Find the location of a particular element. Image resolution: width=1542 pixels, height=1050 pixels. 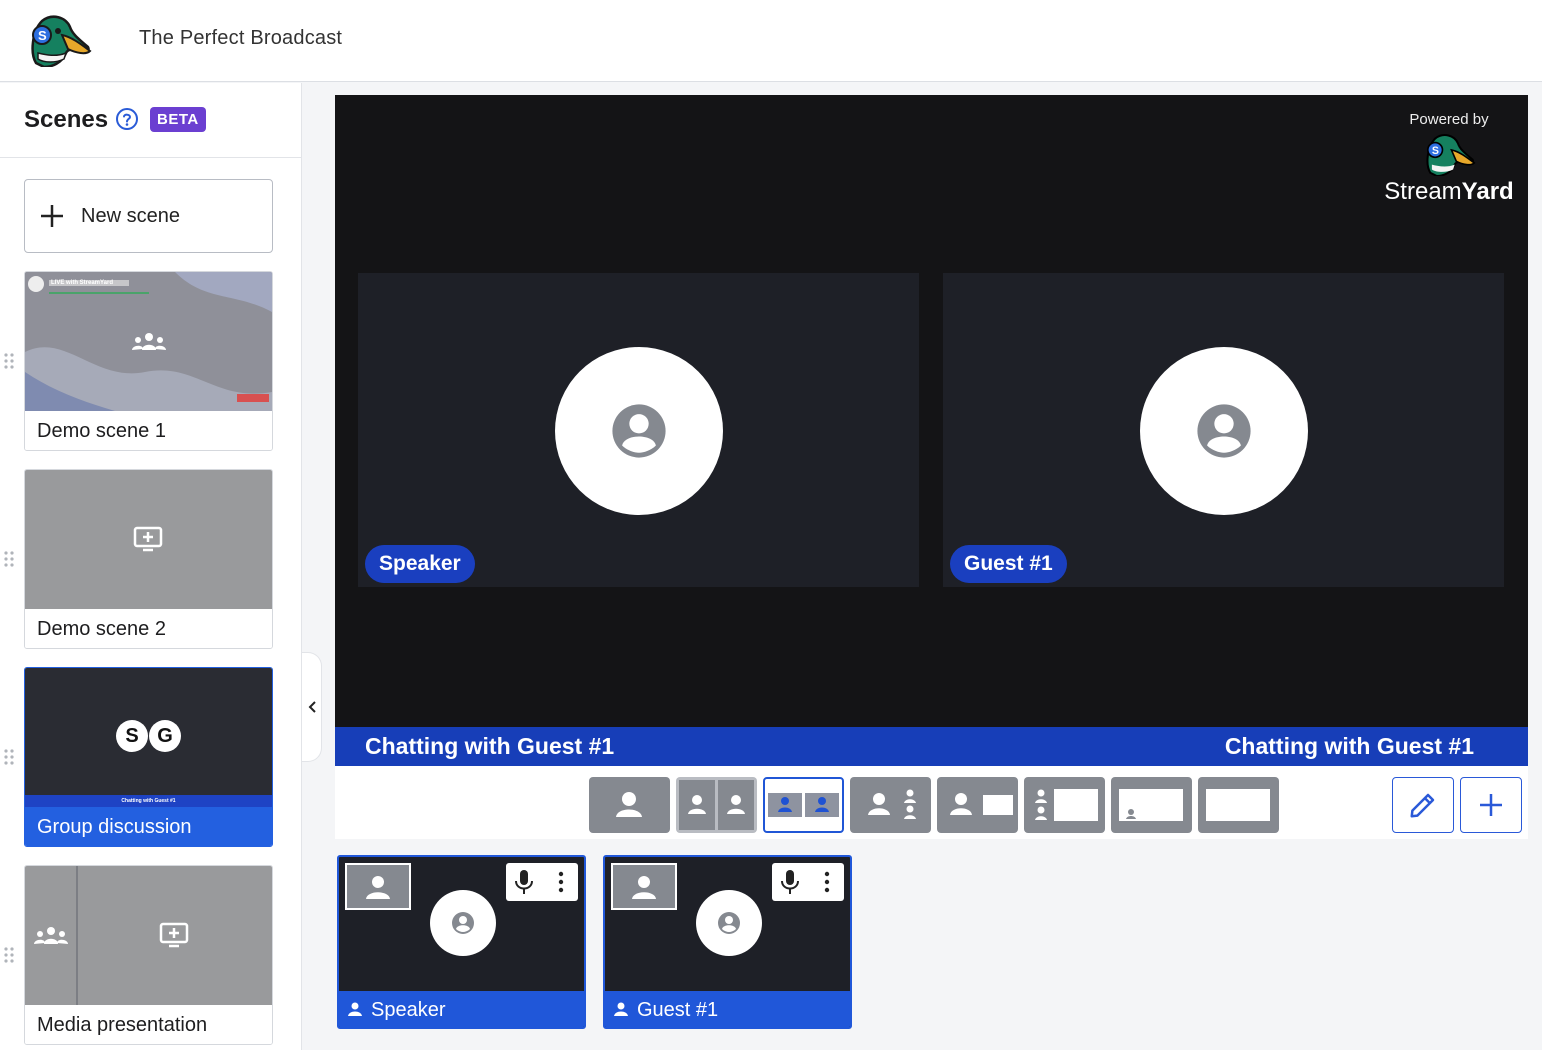

scene-card-demo-1: LIVE with StreamYard Demo scene 1 is located at coordinates (148, 361).